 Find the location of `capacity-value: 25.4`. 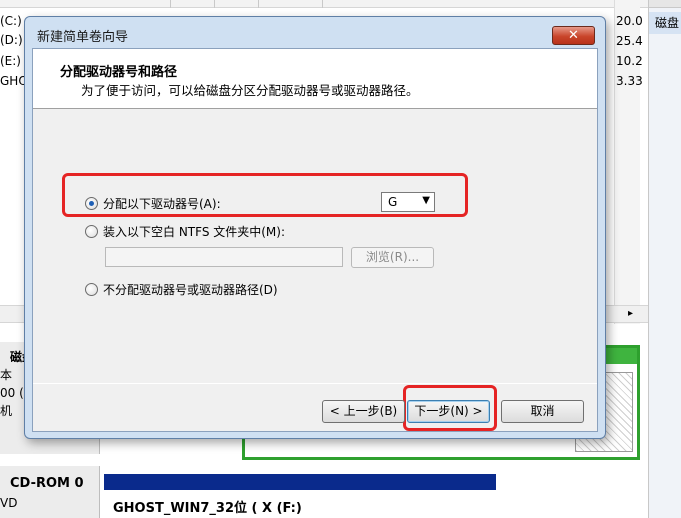

capacity-value: 25.4 is located at coordinates (629, 41).